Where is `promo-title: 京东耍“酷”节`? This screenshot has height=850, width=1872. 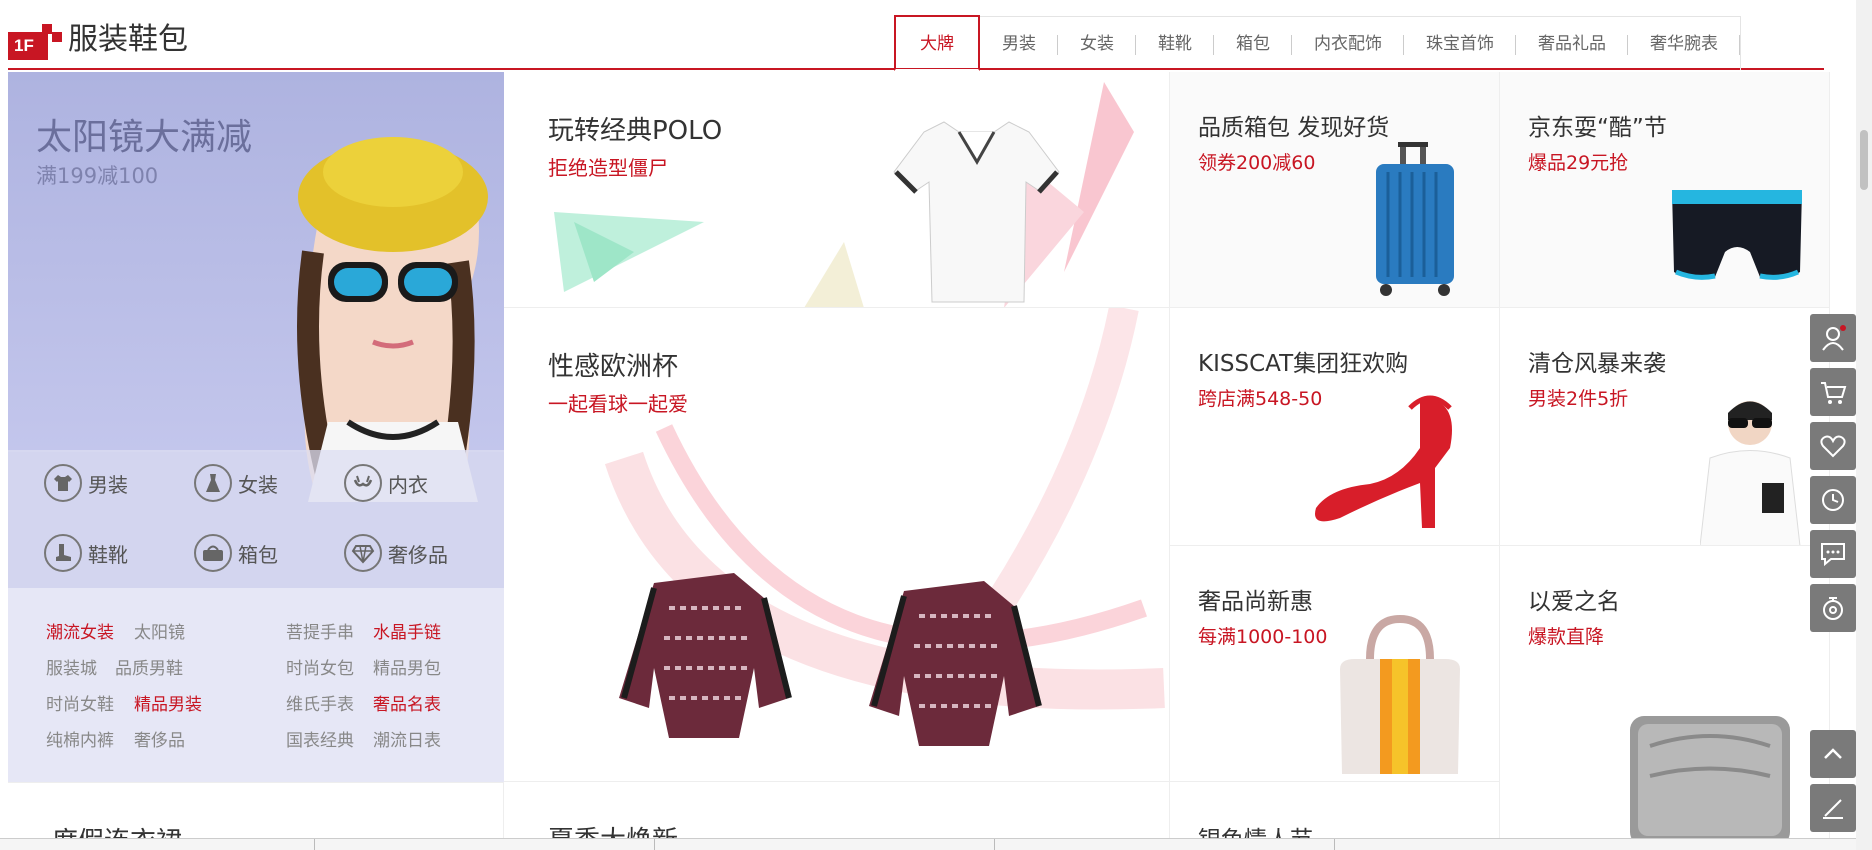 promo-title: 京东耍“酷”节 is located at coordinates (1597, 128).